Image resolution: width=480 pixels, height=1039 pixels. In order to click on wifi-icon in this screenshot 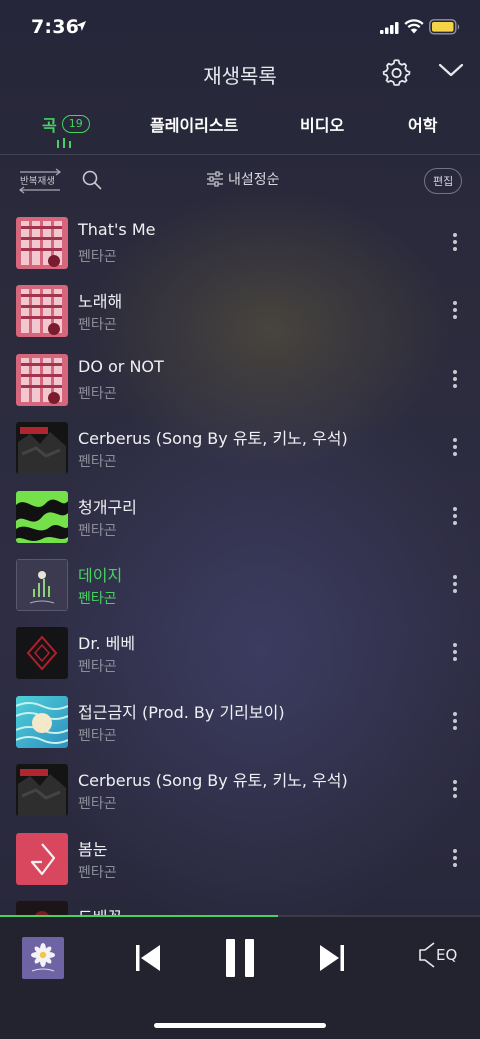, I will do `click(414, 26)`.